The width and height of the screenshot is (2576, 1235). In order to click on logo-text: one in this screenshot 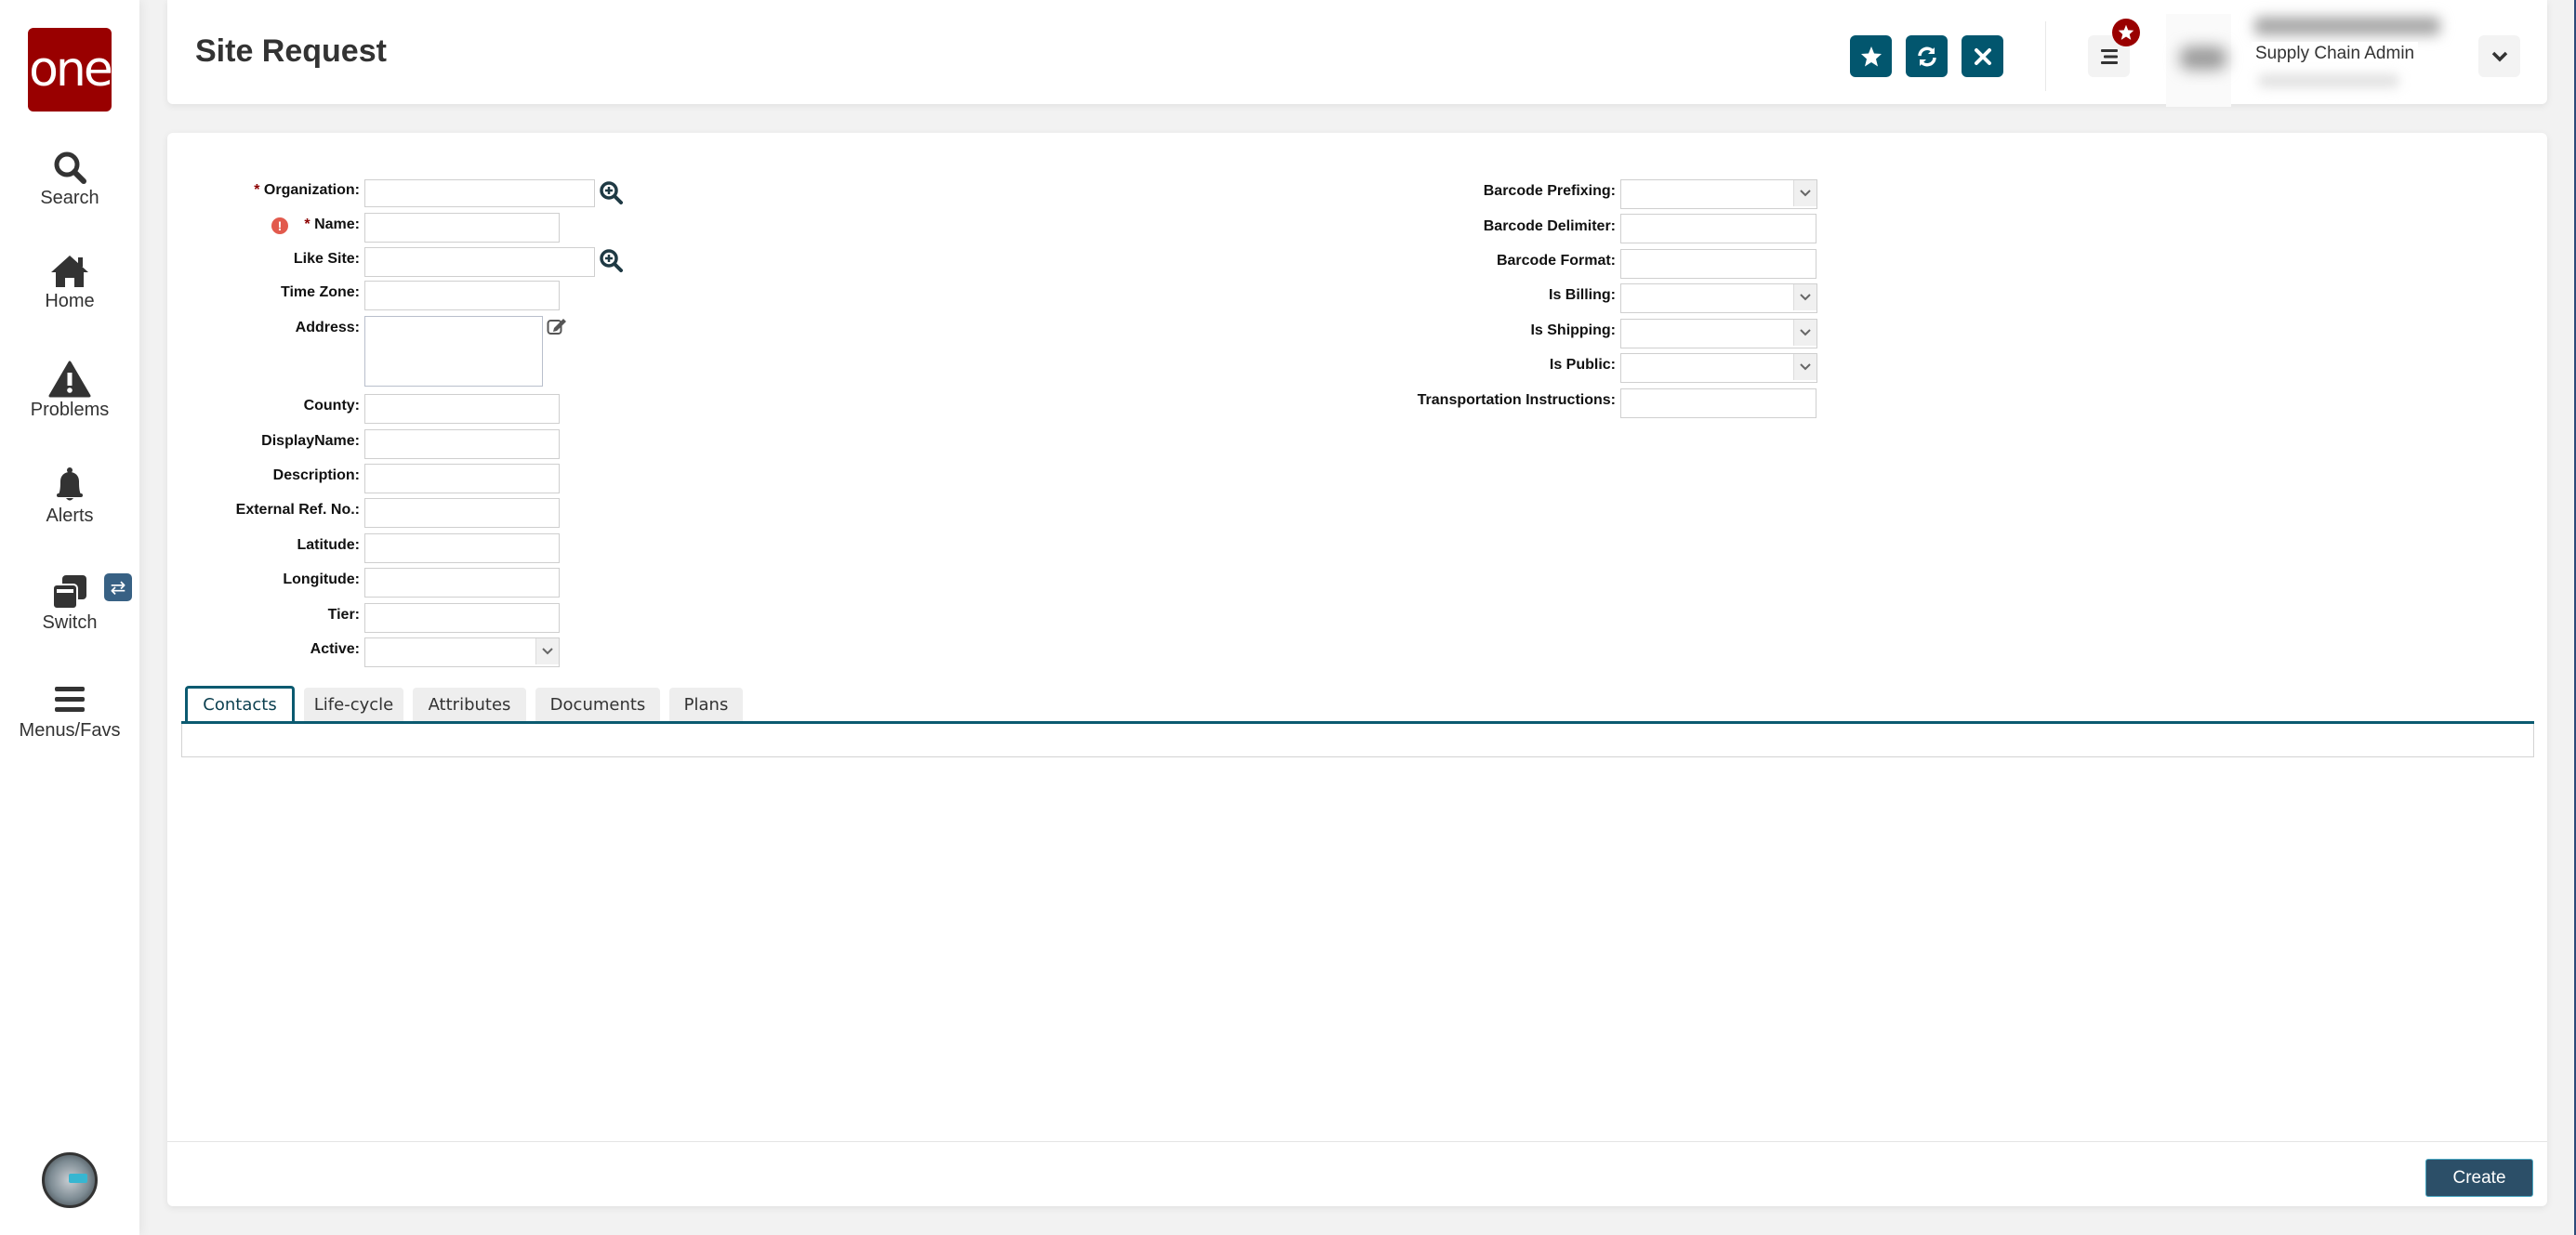, I will do `click(71, 70)`.